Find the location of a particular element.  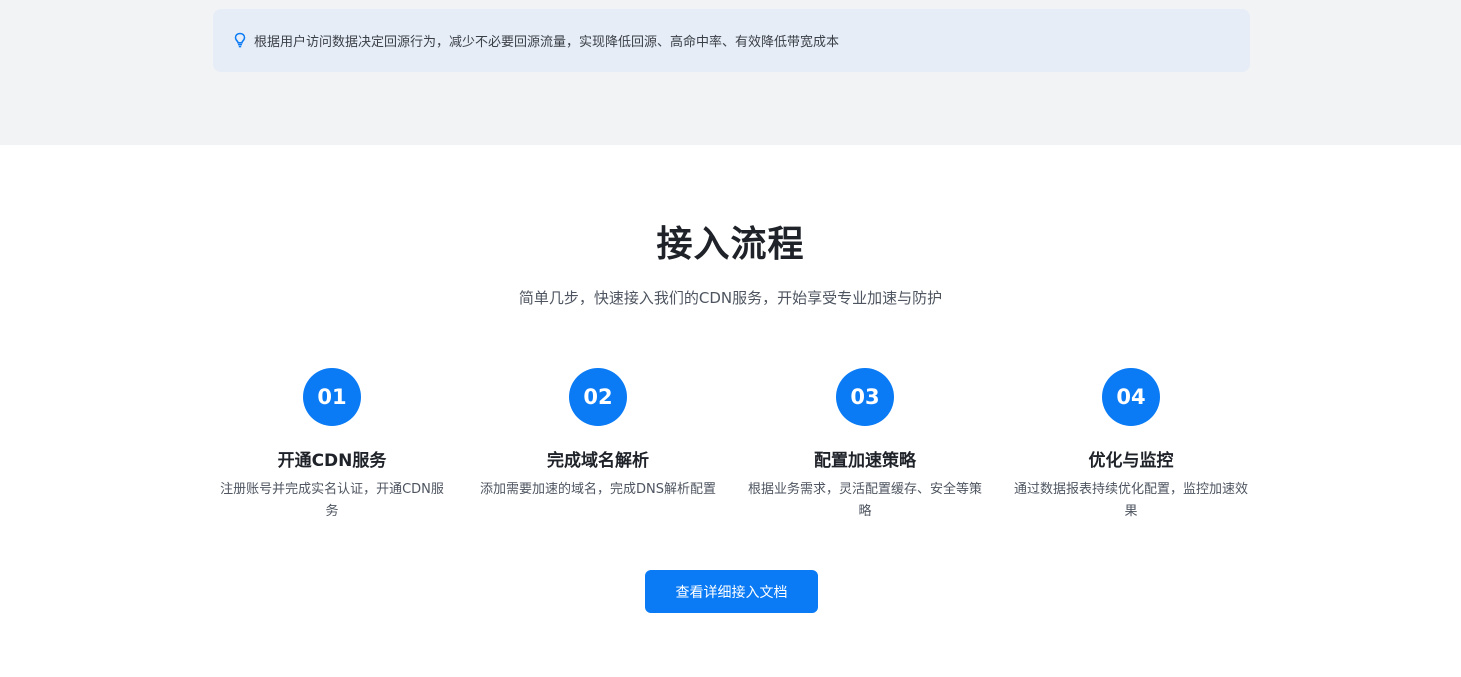

view-docs-button: 查看详细接入文档 is located at coordinates (731, 591).